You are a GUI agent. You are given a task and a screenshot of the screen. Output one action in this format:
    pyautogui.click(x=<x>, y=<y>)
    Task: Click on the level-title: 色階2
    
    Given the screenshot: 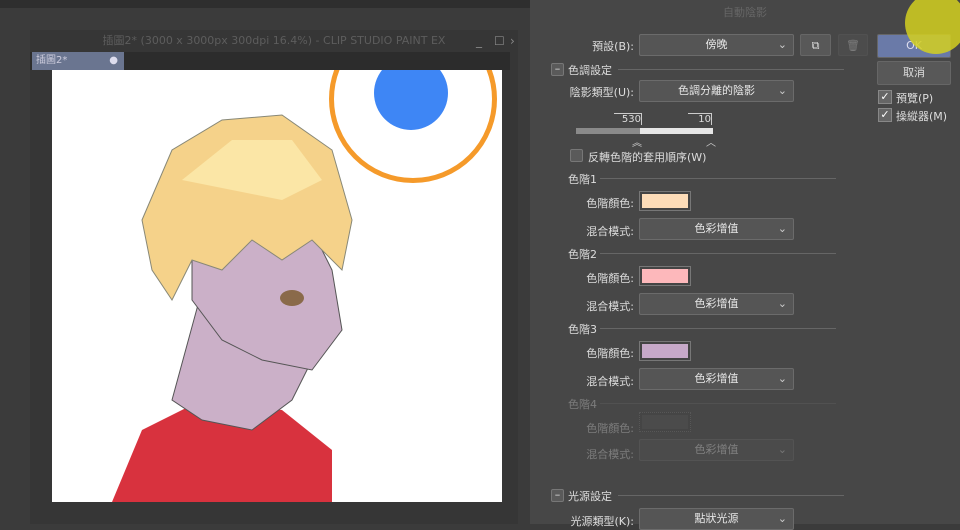 What is the action you would take?
    pyautogui.click(x=582, y=254)
    